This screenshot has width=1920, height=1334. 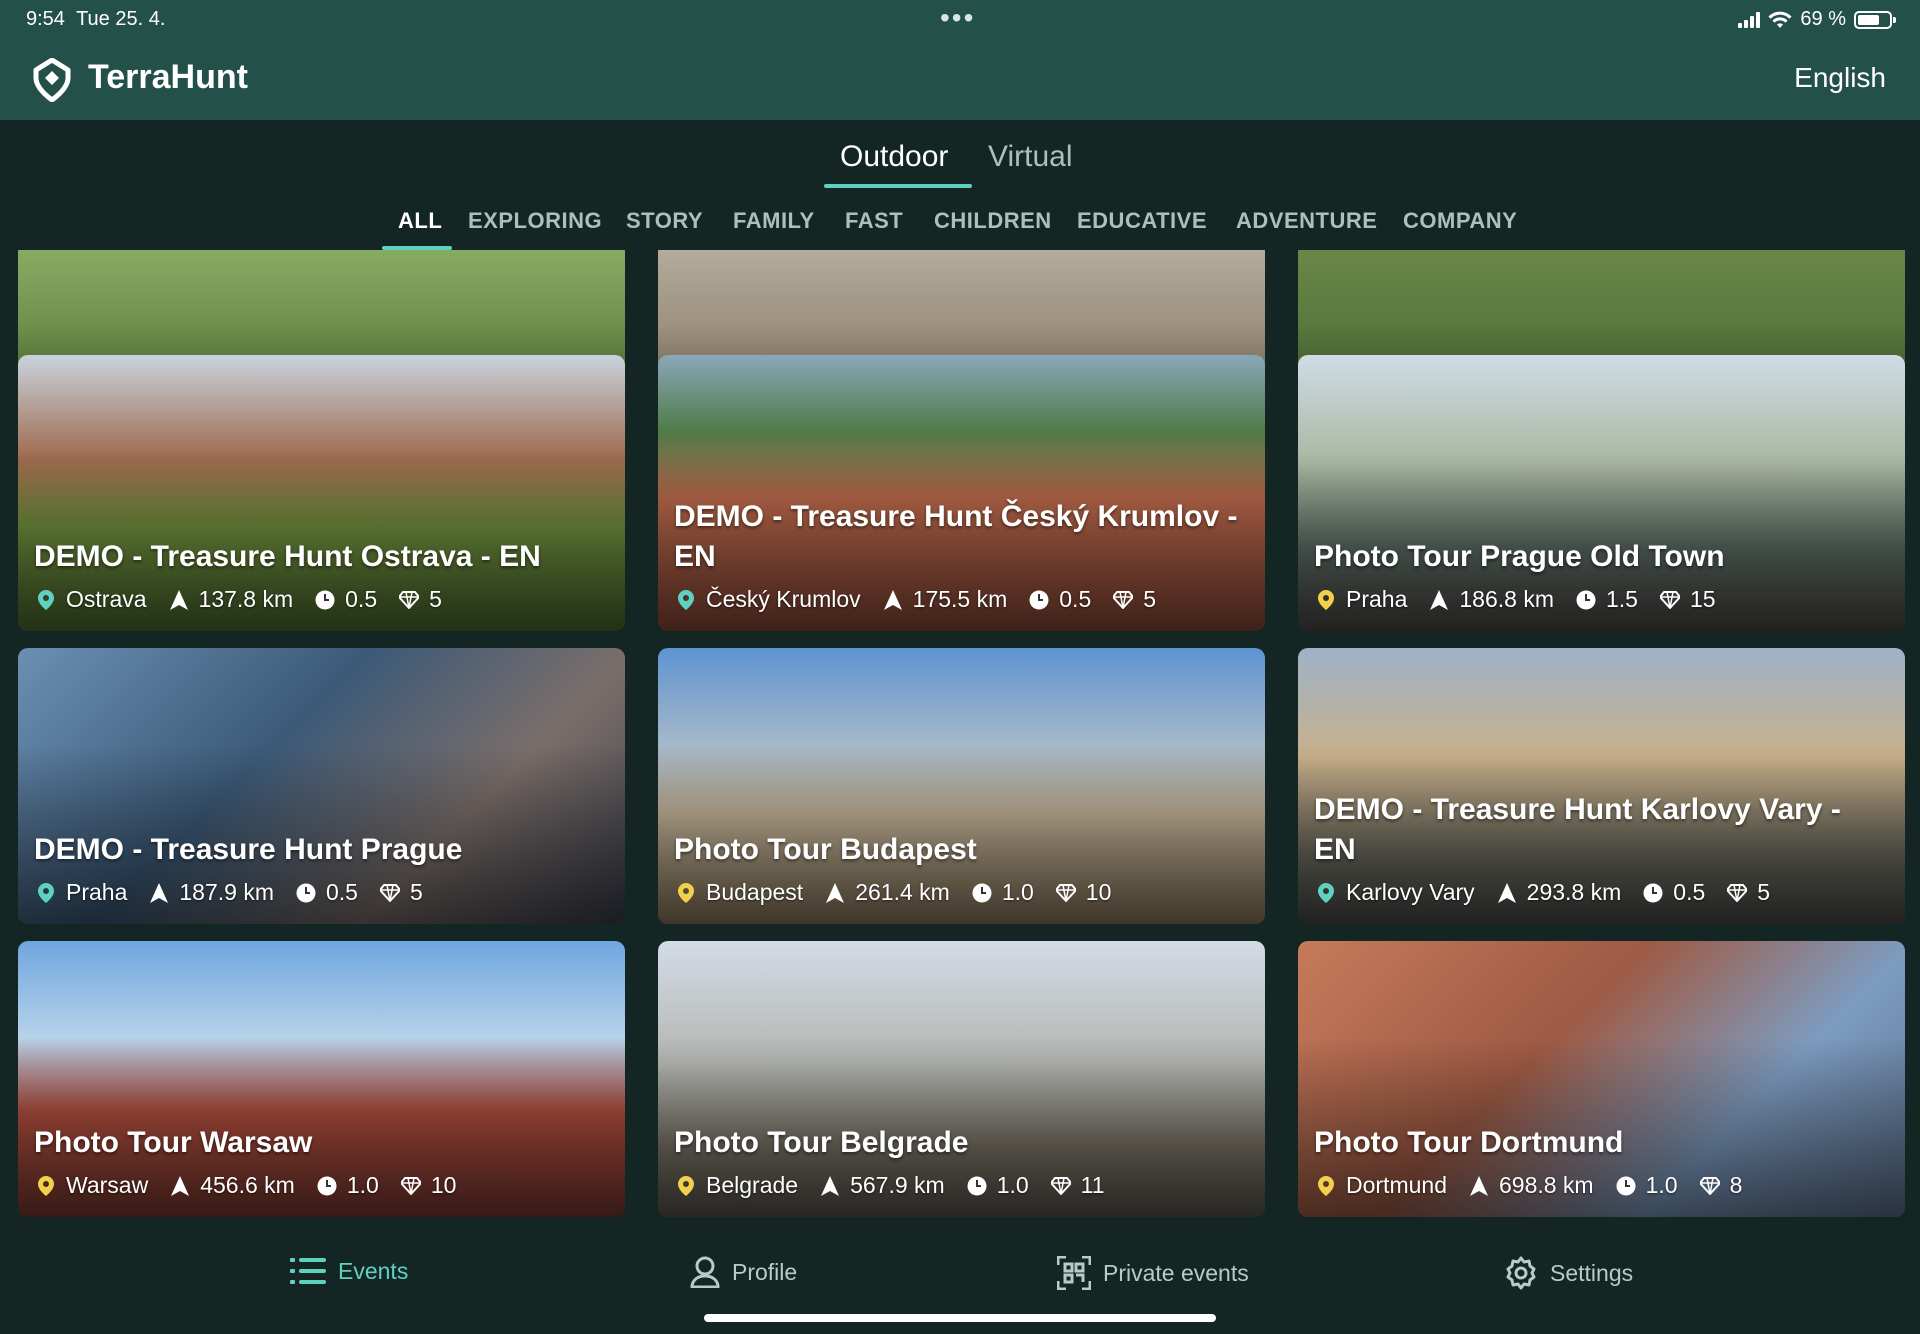 What do you see at coordinates (1410, 892) in the screenshot?
I see `event-city: Karlovy Vary` at bounding box center [1410, 892].